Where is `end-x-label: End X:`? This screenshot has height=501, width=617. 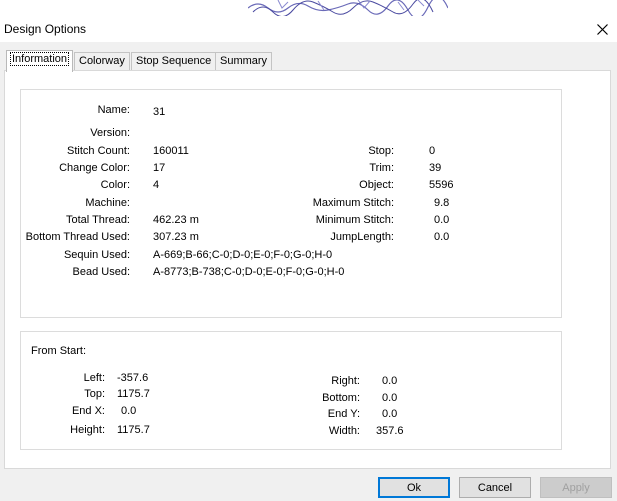
end-x-label: End X: is located at coordinates (88, 411).